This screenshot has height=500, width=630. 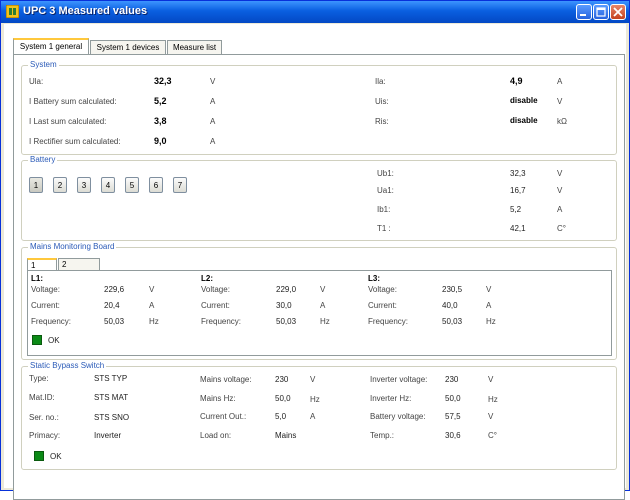 I want to click on mains-subtab-1: 1, so click(x=42, y=264).